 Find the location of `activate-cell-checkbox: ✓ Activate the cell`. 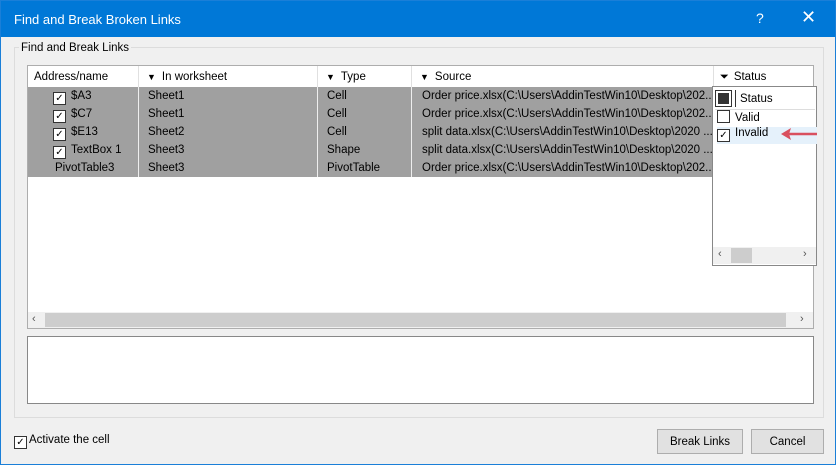

activate-cell-checkbox: ✓ Activate the cell is located at coordinates (62, 441).